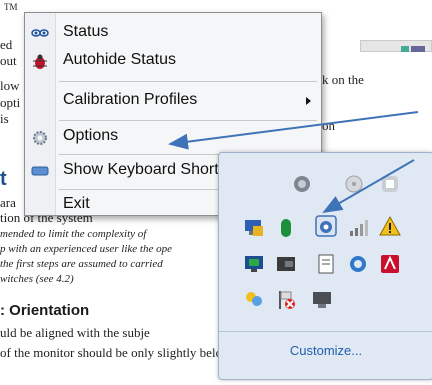  I want to click on menu-item-calibration-profiles: Calibration Profiles, so click(173, 101).